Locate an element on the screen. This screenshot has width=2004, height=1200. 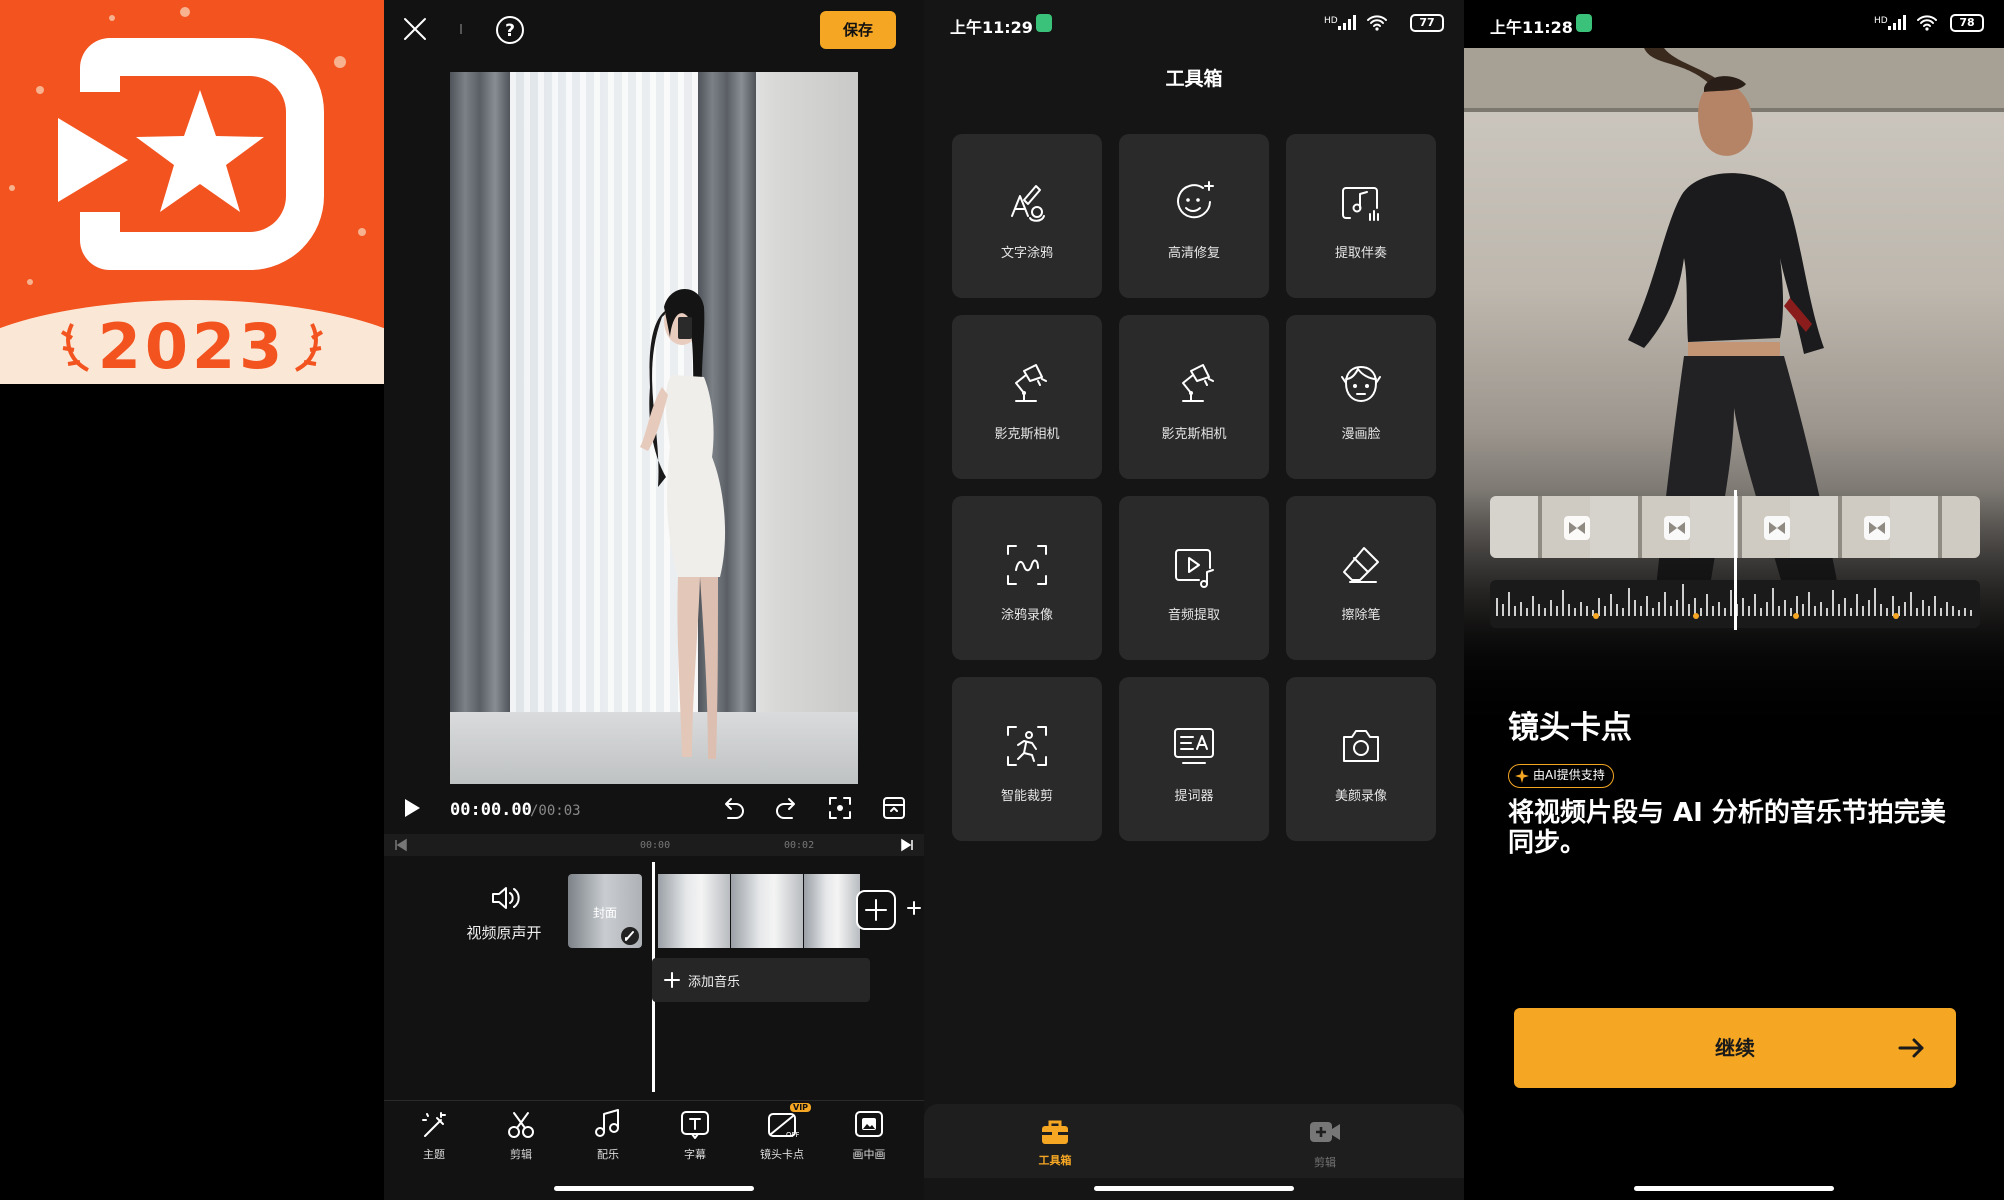
cartoon-face-icon is located at coordinates (1361, 384).